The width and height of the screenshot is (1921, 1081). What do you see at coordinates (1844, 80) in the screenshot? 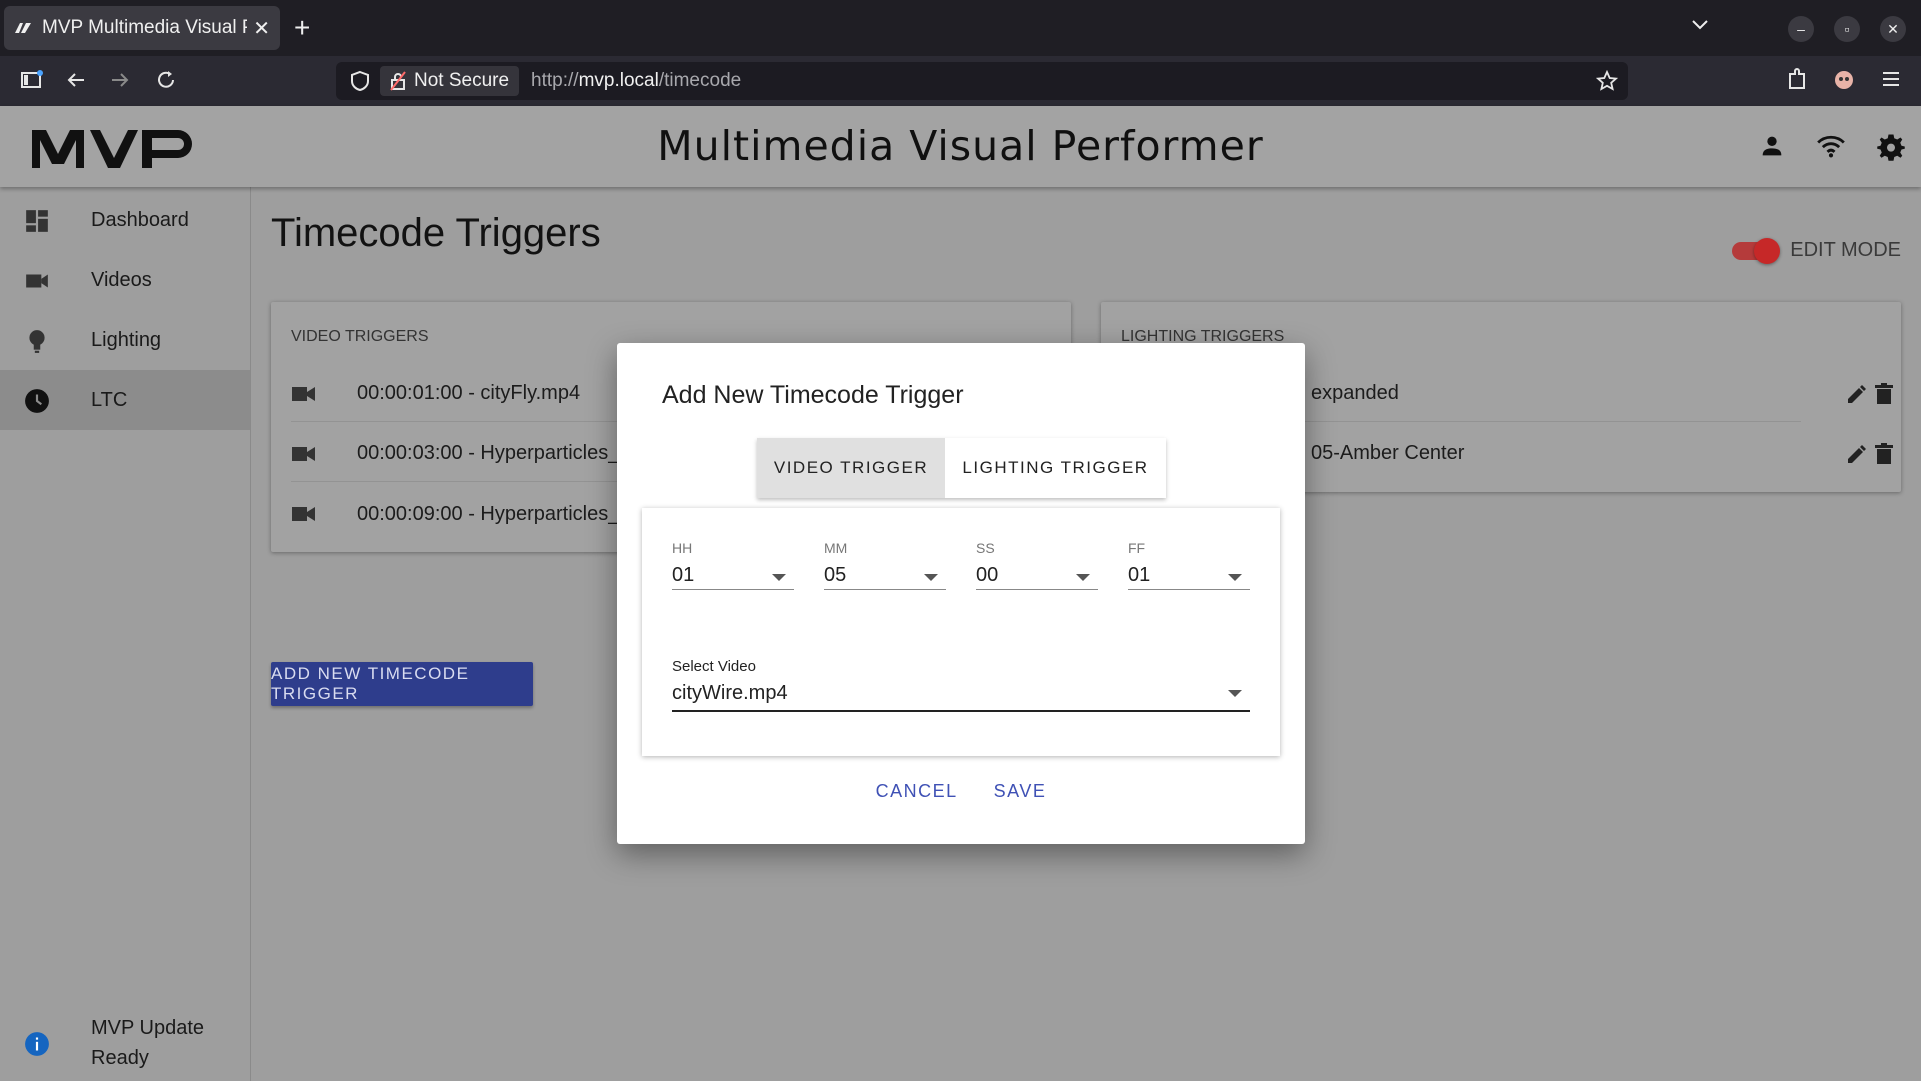
I see `profile-icon` at bounding box center [1844, 80].